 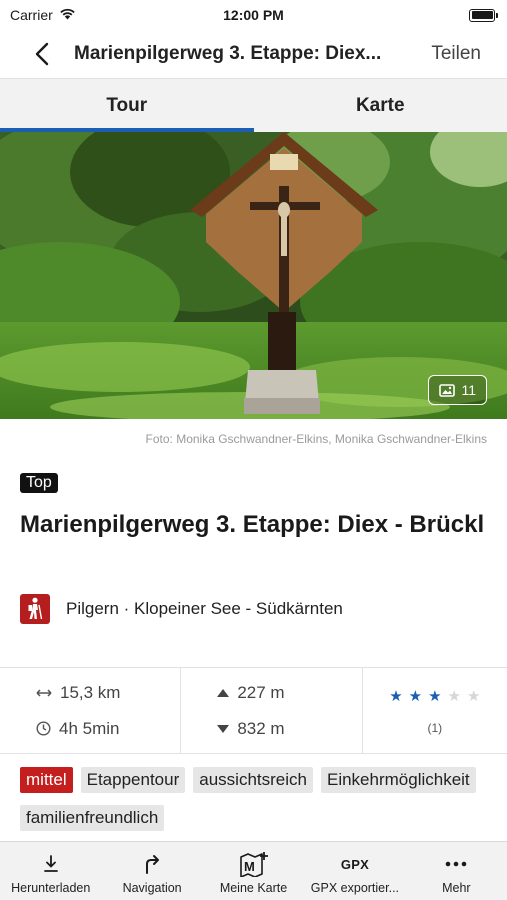 I want to click on tag-difficulty: mittel, so click(x=46, y=780).